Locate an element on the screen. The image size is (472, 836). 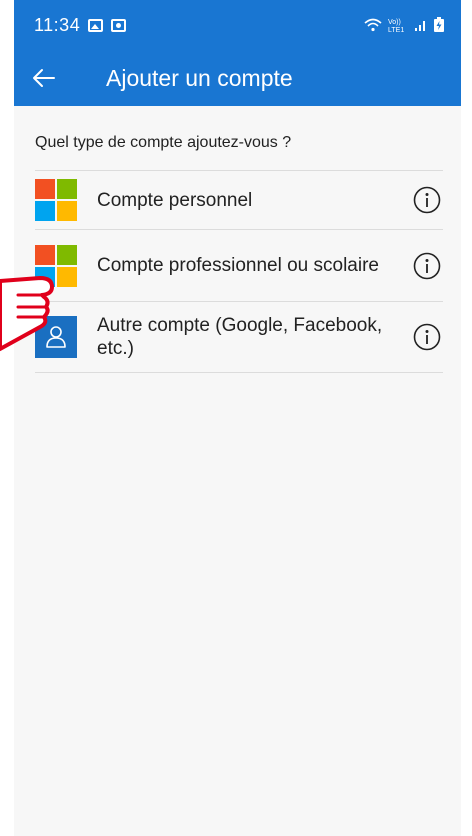
account-option-label: Autre compte (Google, Facebook, etc.) is located at coordinates (240, 337).